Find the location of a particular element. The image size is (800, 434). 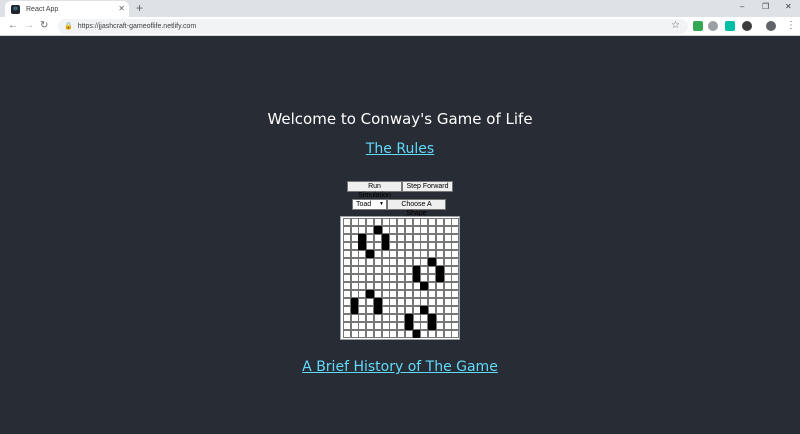

tab-strip: ⚛ React App ✕ + – ❐ ✕ is located at coordinates (400, 8).